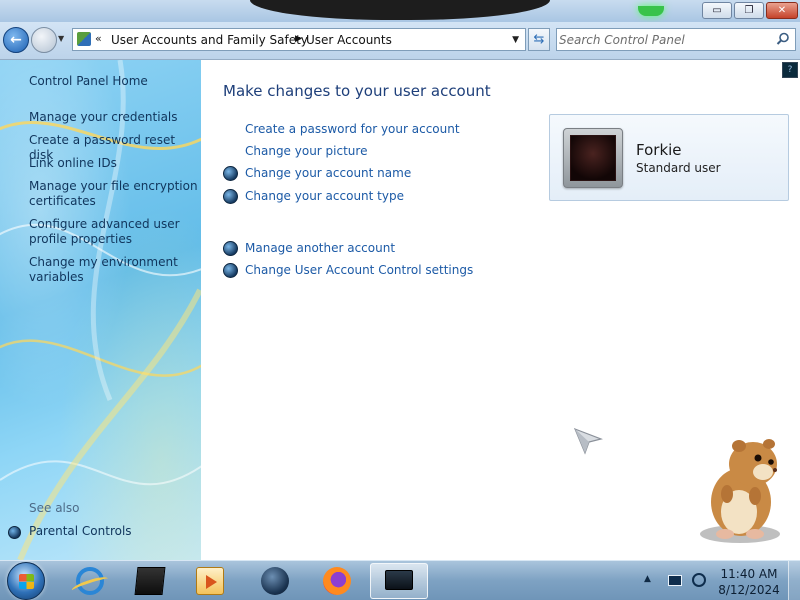 The image size is (800, 600). What do you see at coordinates (114, 270) in the screenshot?
I see `sidebar-link-environment-variables: Change my environment variables` at bounding box center [114, 270].